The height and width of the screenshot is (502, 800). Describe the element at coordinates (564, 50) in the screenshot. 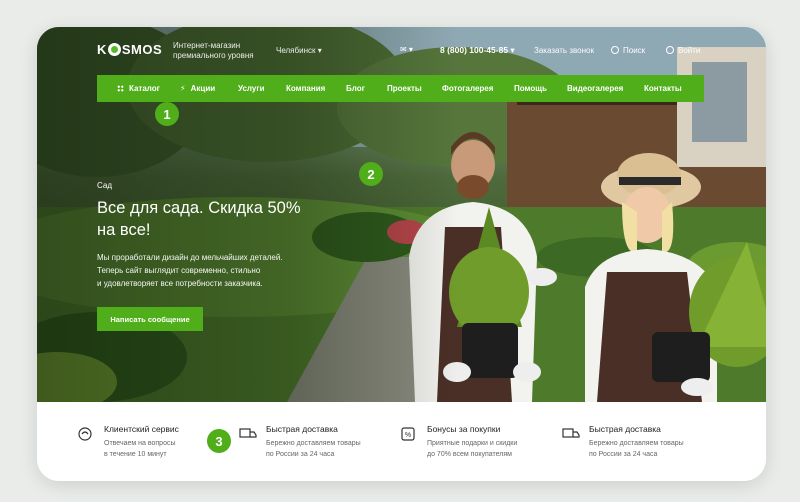

I see `callback-link: Заказать звонок` at that location.